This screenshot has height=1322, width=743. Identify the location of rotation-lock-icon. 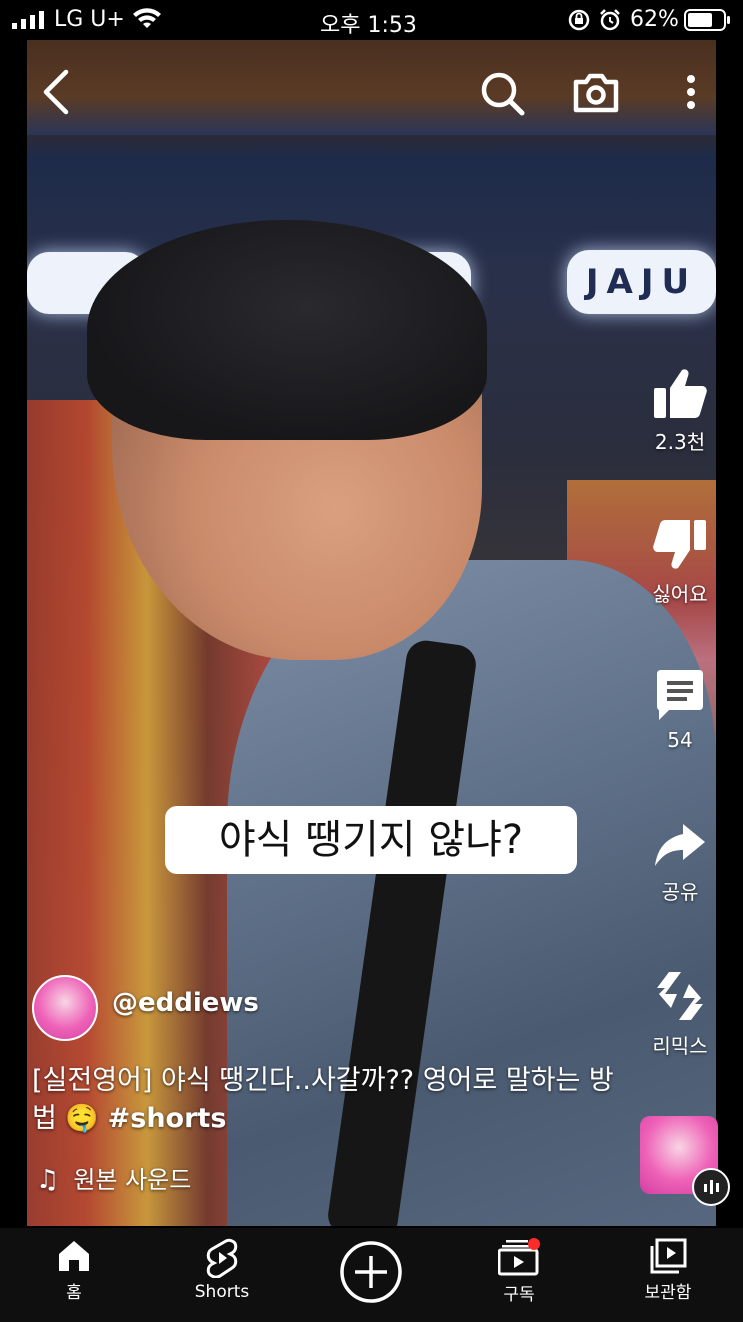
(579, 22).